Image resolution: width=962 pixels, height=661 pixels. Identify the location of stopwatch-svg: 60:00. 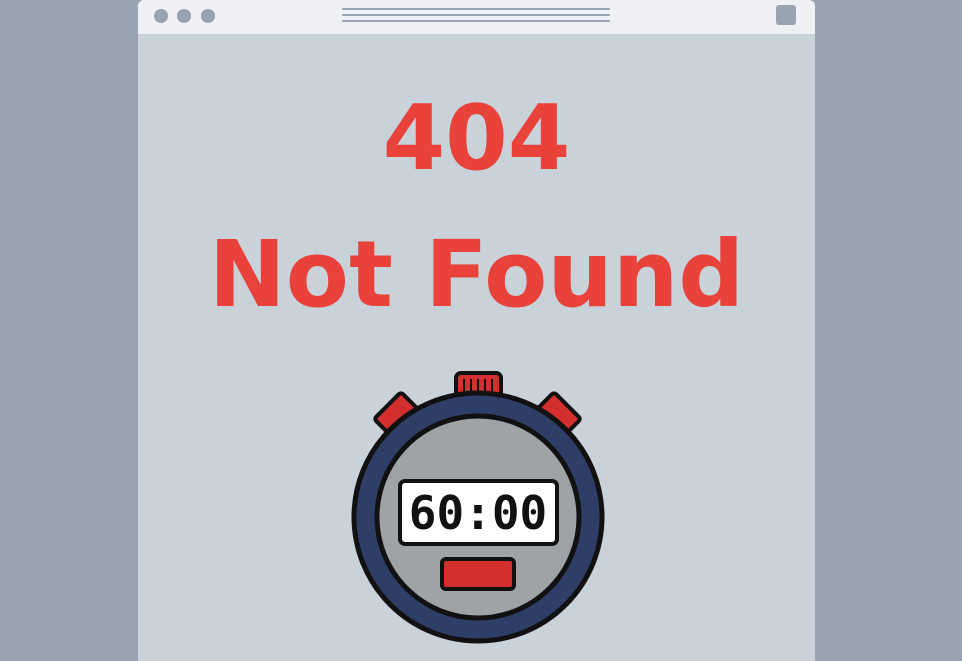
(478, 507).